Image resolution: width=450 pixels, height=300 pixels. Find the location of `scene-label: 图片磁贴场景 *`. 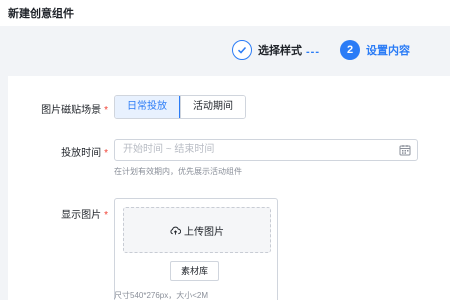

scene-label: 图片磁贴场景 * is located at coordinates (58, 108).